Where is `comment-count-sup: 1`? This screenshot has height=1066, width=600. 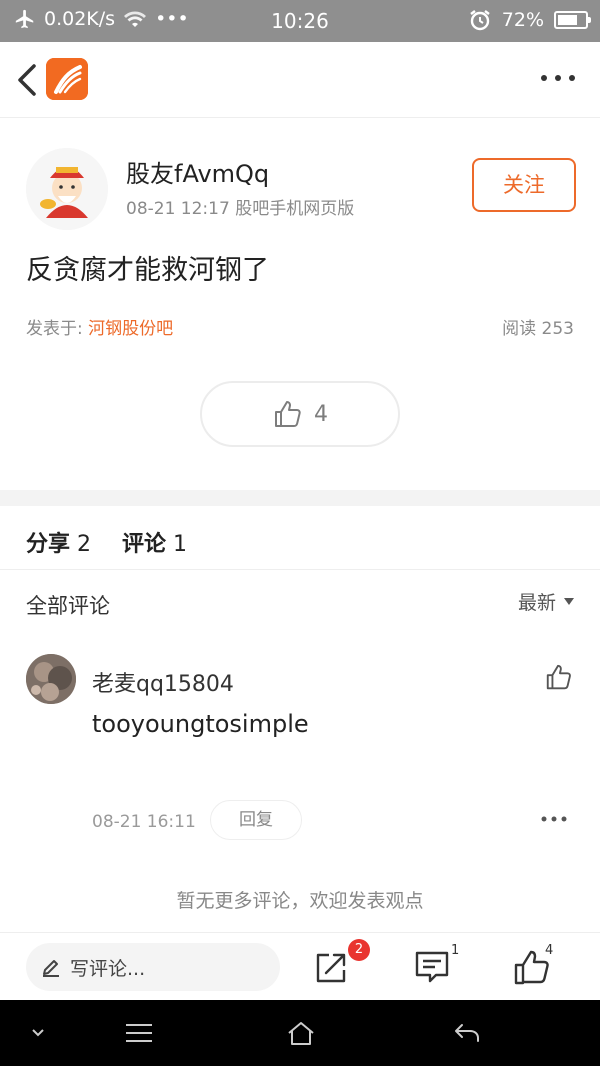 comment-count-sup: 1 is located at coordinates (455, 950).